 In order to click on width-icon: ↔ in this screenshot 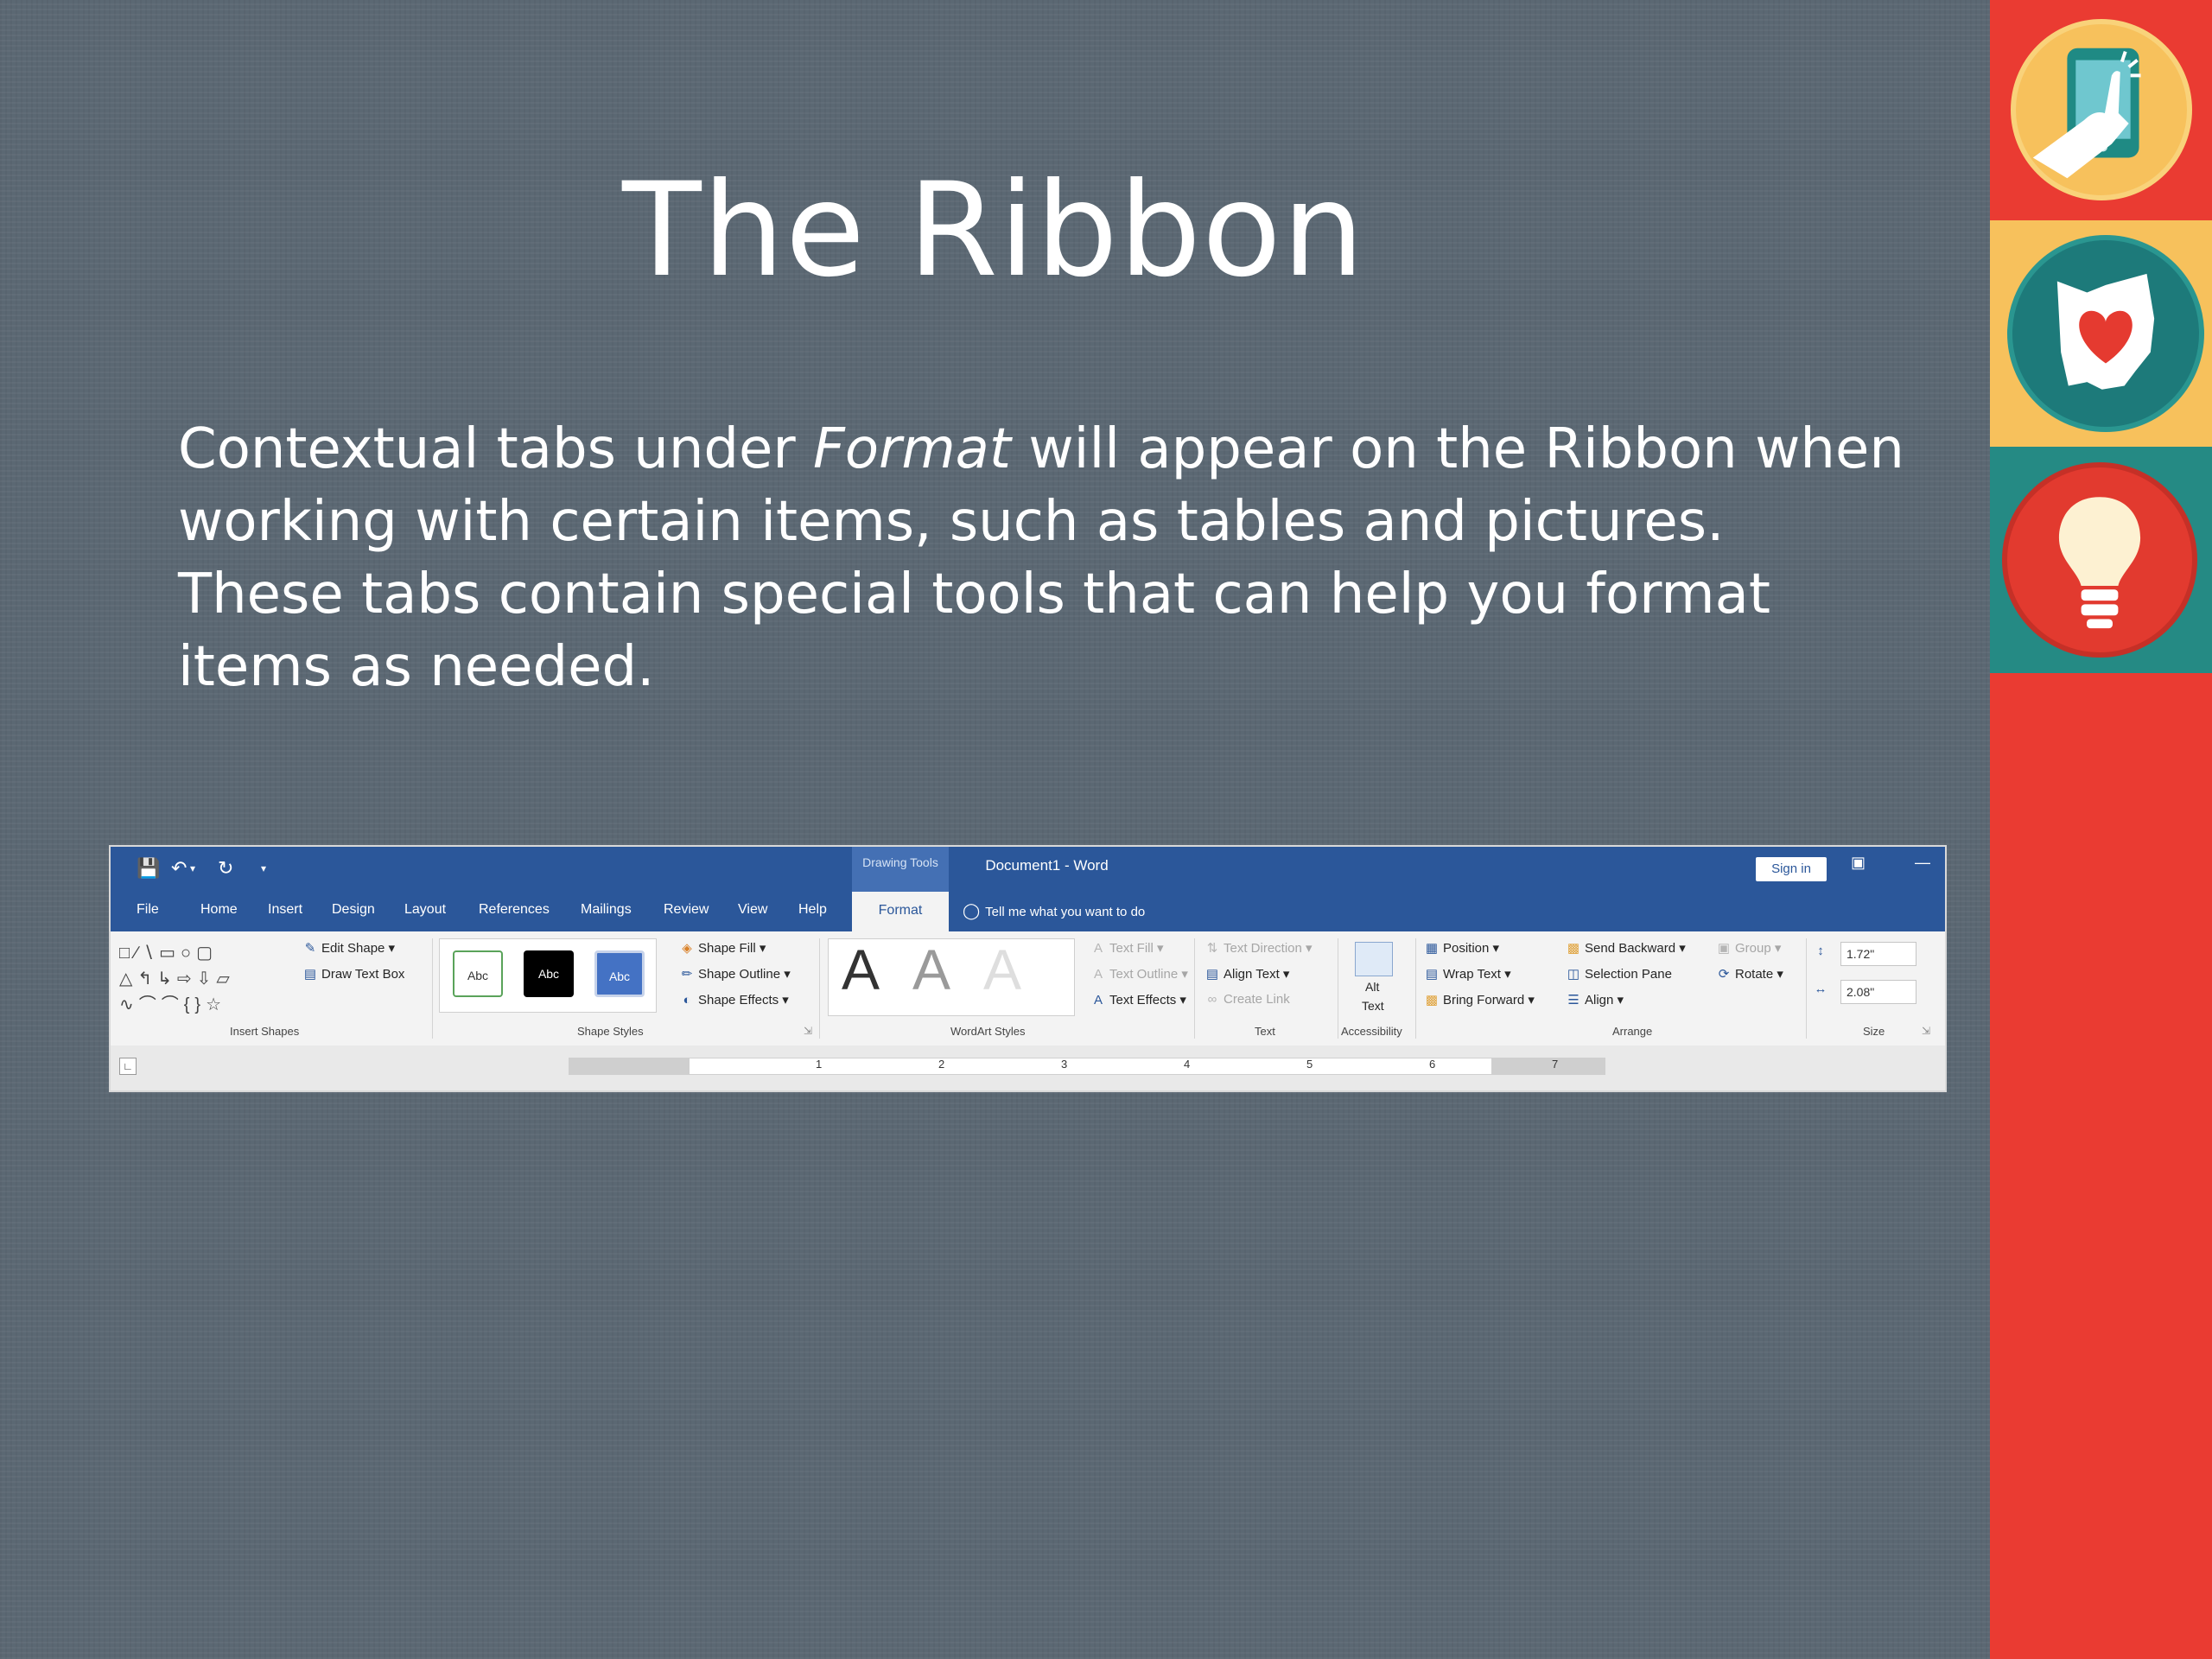, I will do `click(1820, 989)`.